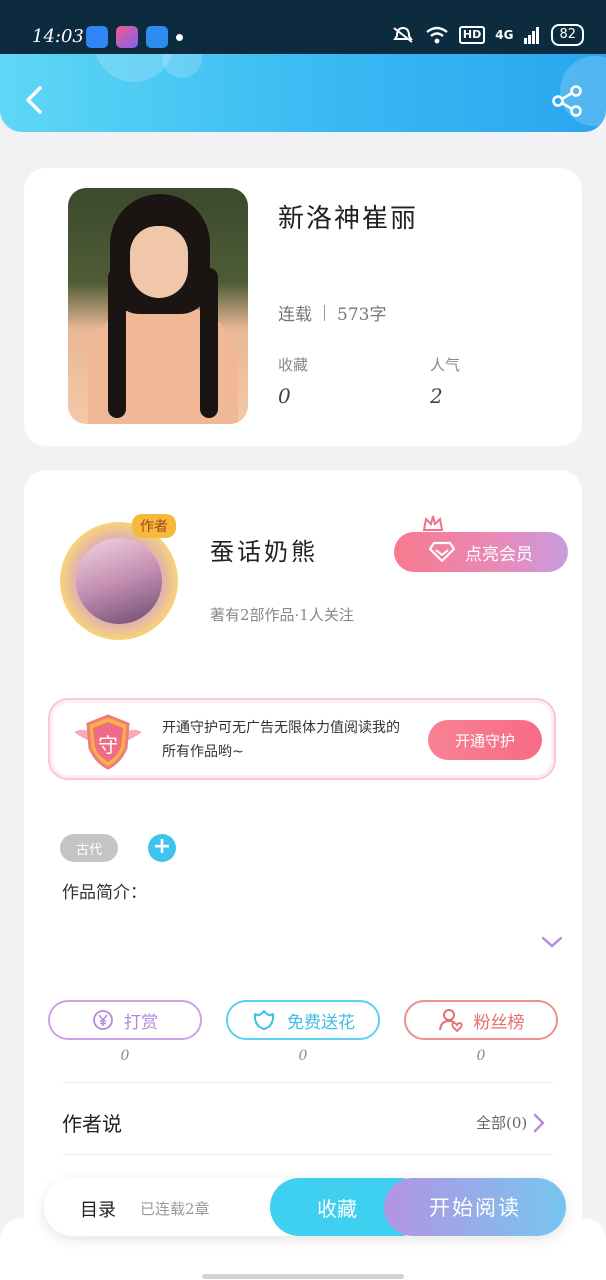 The width and height of the screenshot is (606, 1280). I want to click on book-word-count: 573字, so click(362, 315).